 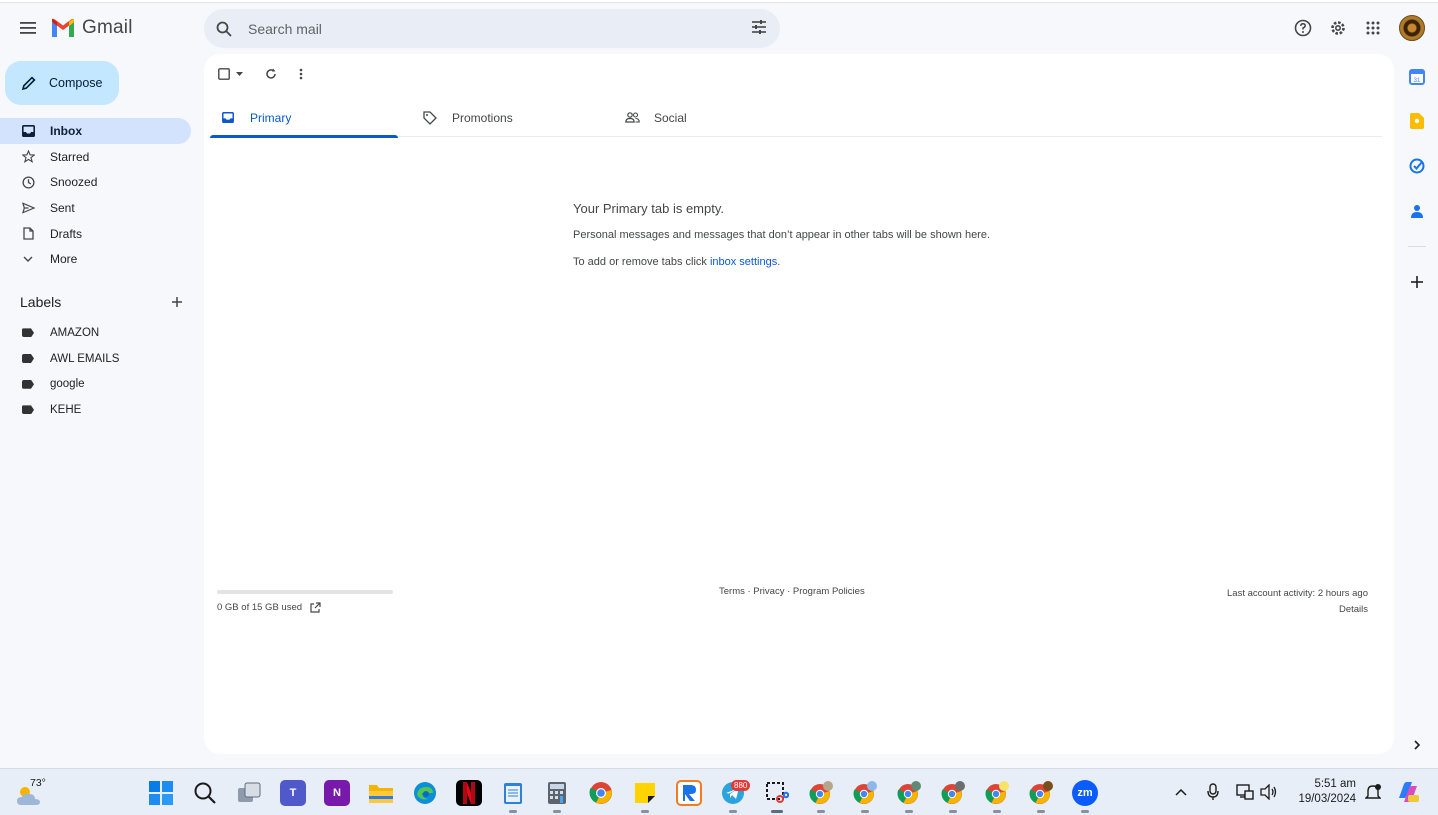 What do you see at coordinates (28, 157) in the screenshot?
I see `star-icon` at bounding box center [28, 157].